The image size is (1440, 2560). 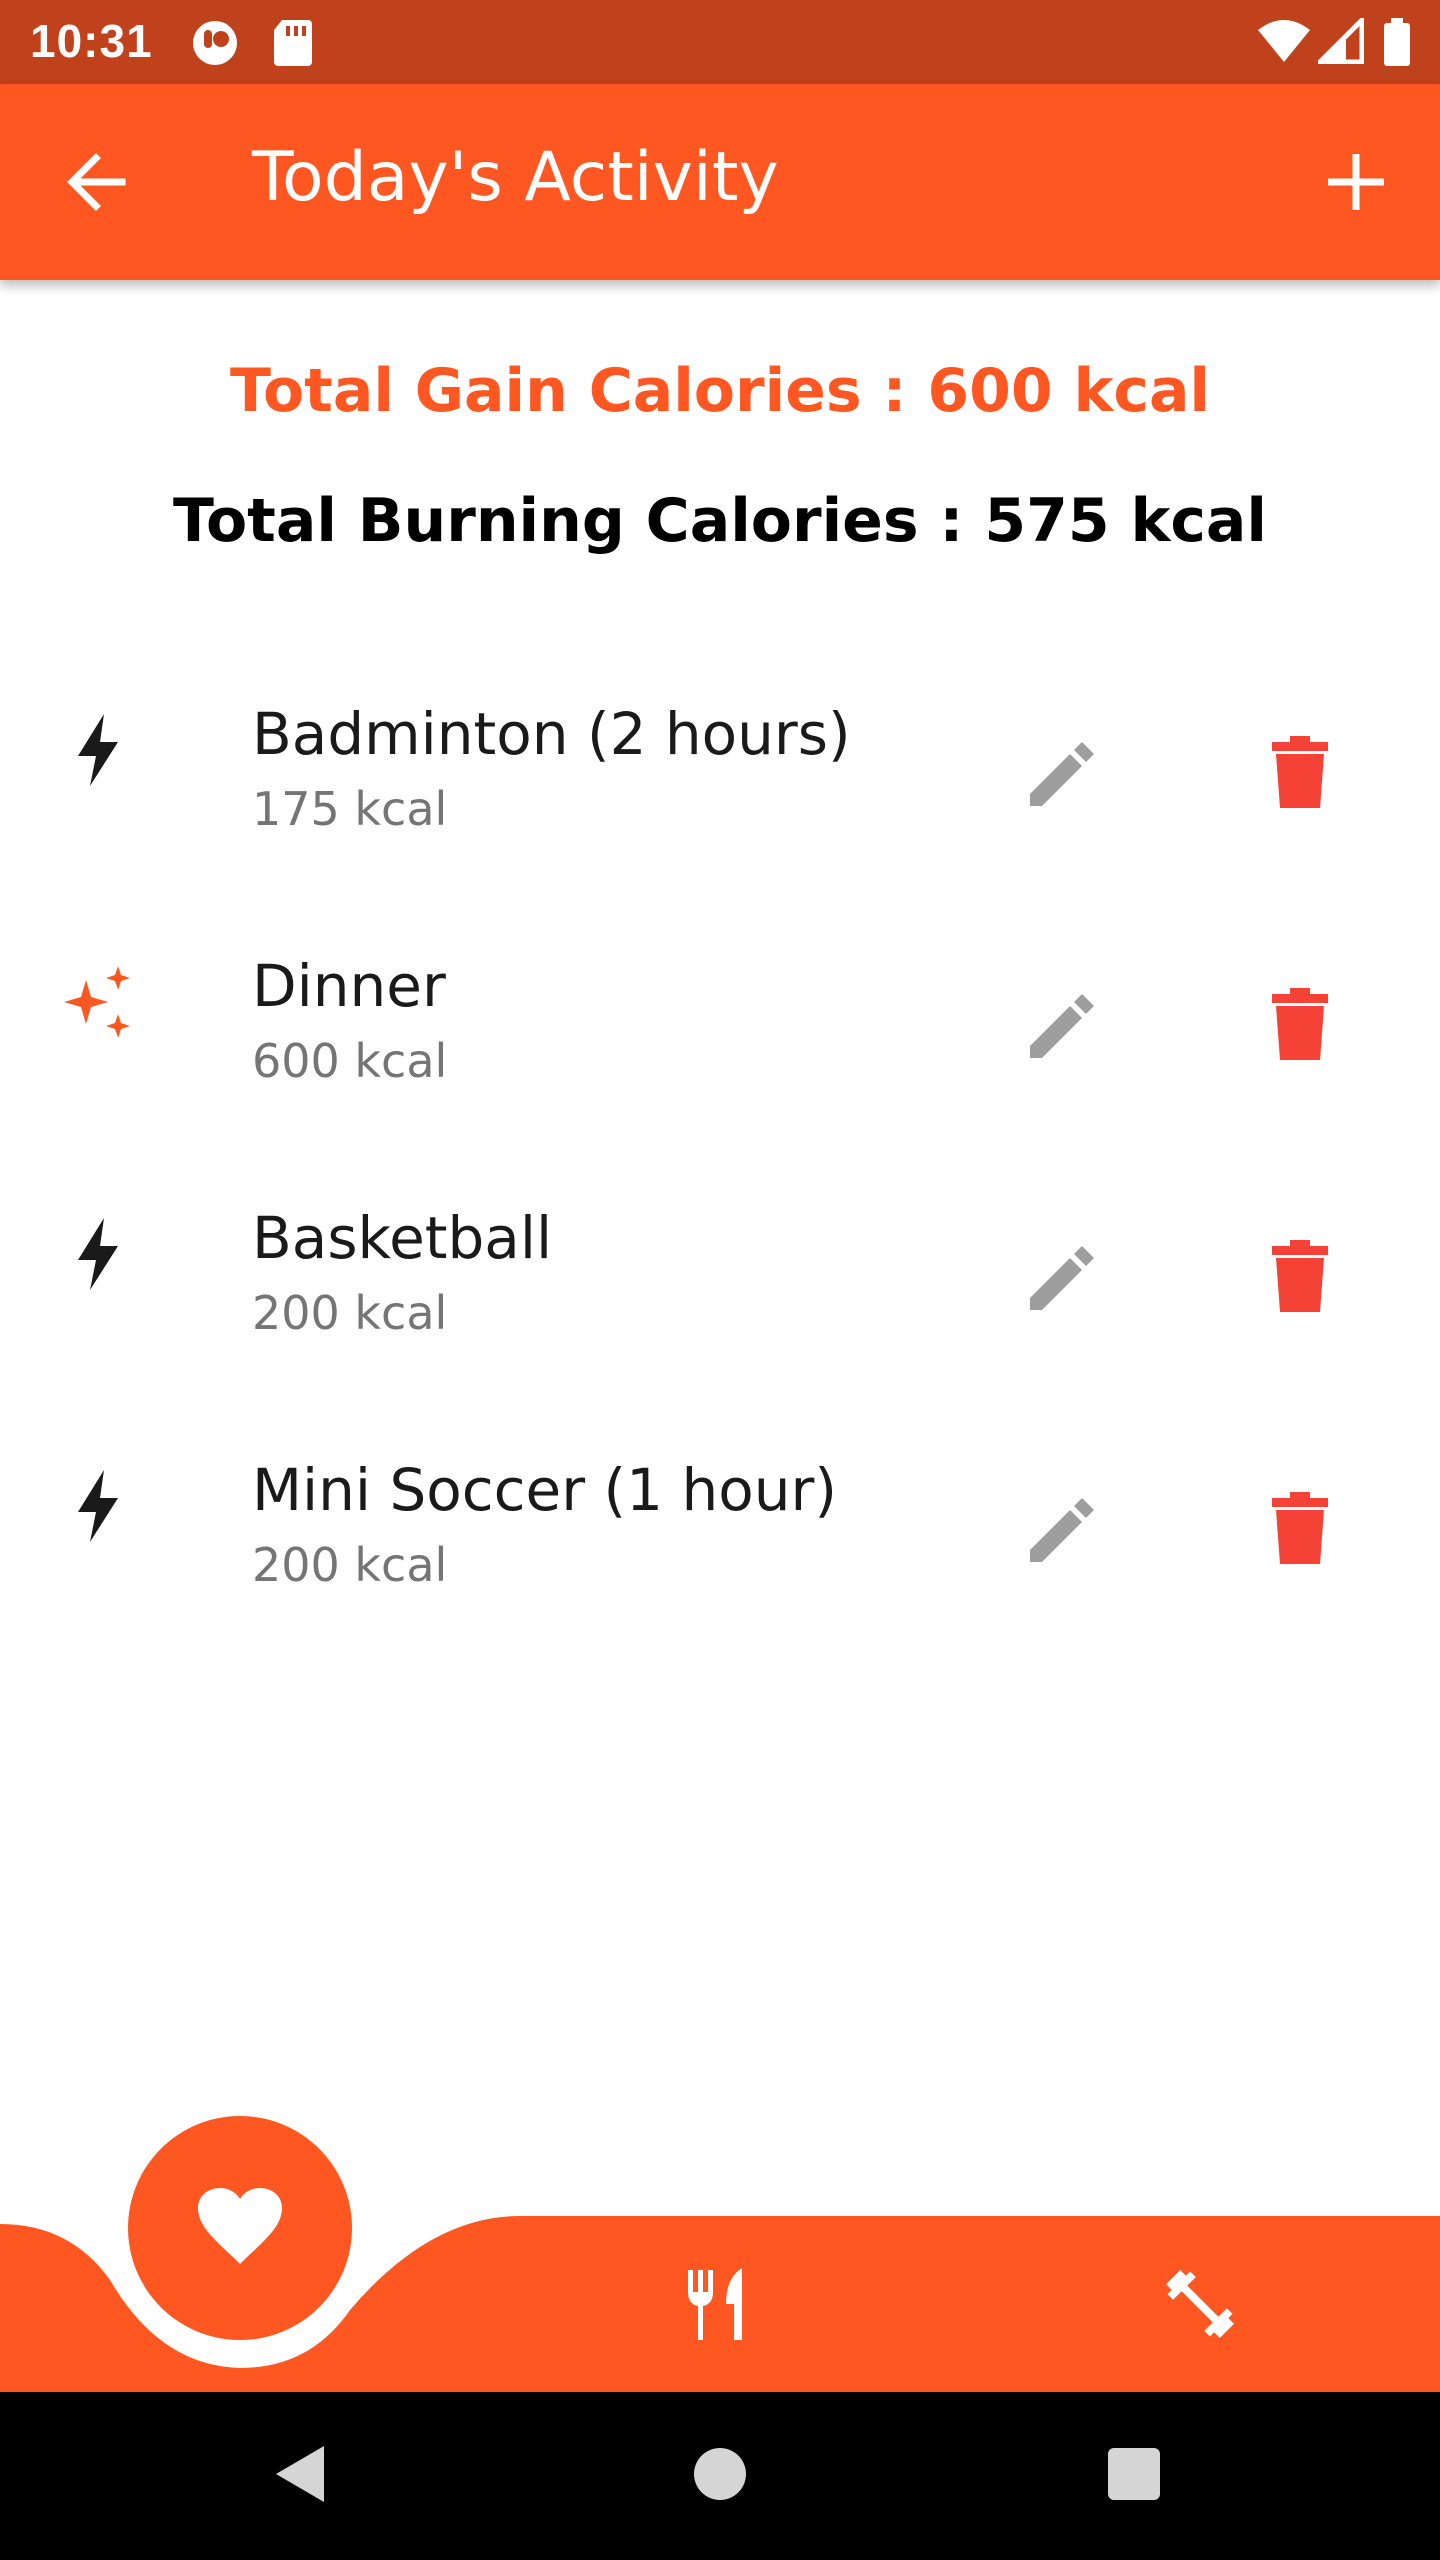 What do you see at coordinates (402, 1238) in the screenshot?
I see `activity-title: Basketball` at bounding box center [402, 1238].